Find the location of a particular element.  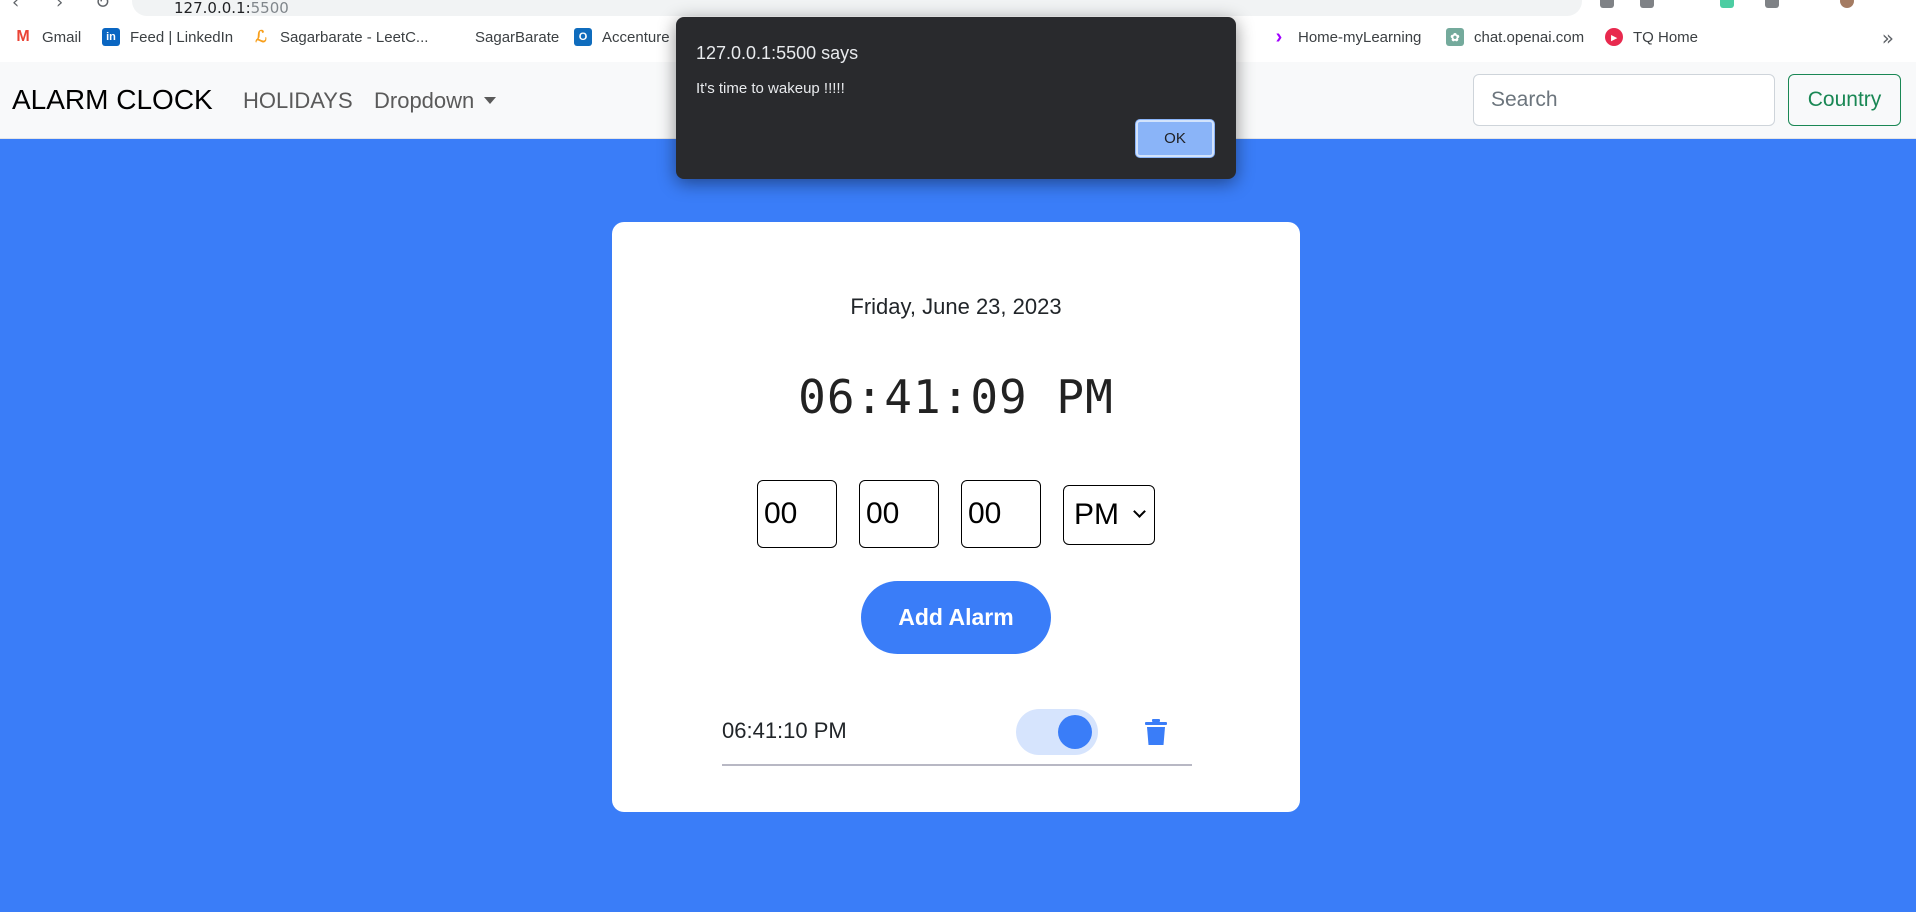

hour-input is located at coordinates (797, 514).